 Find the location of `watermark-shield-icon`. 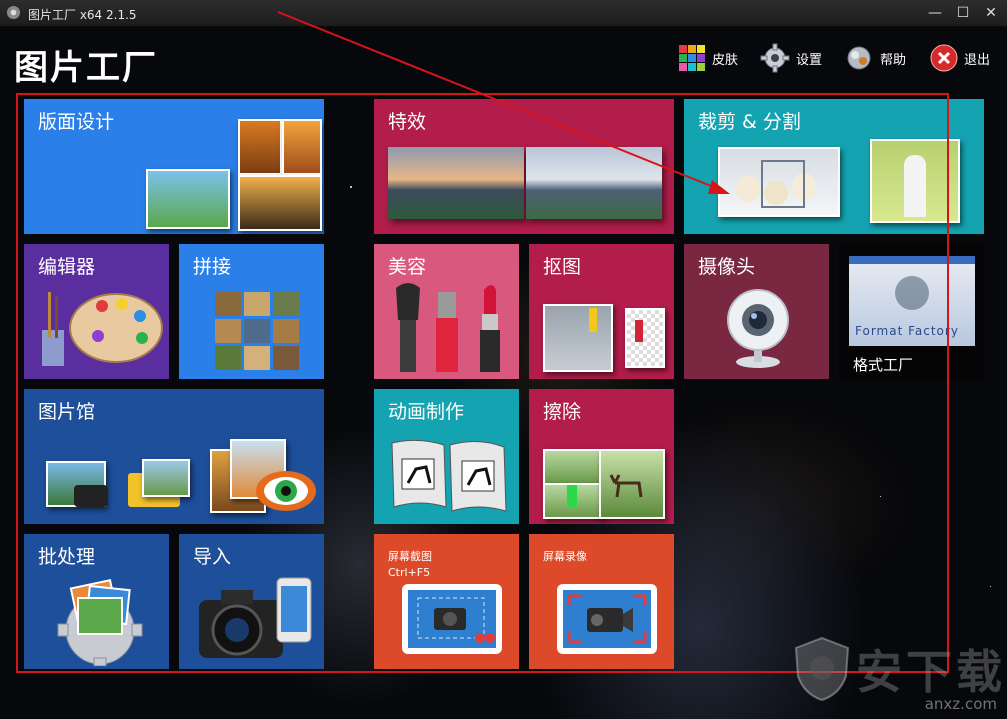

watermark-shield-icon is located at coordinates (822, 669).